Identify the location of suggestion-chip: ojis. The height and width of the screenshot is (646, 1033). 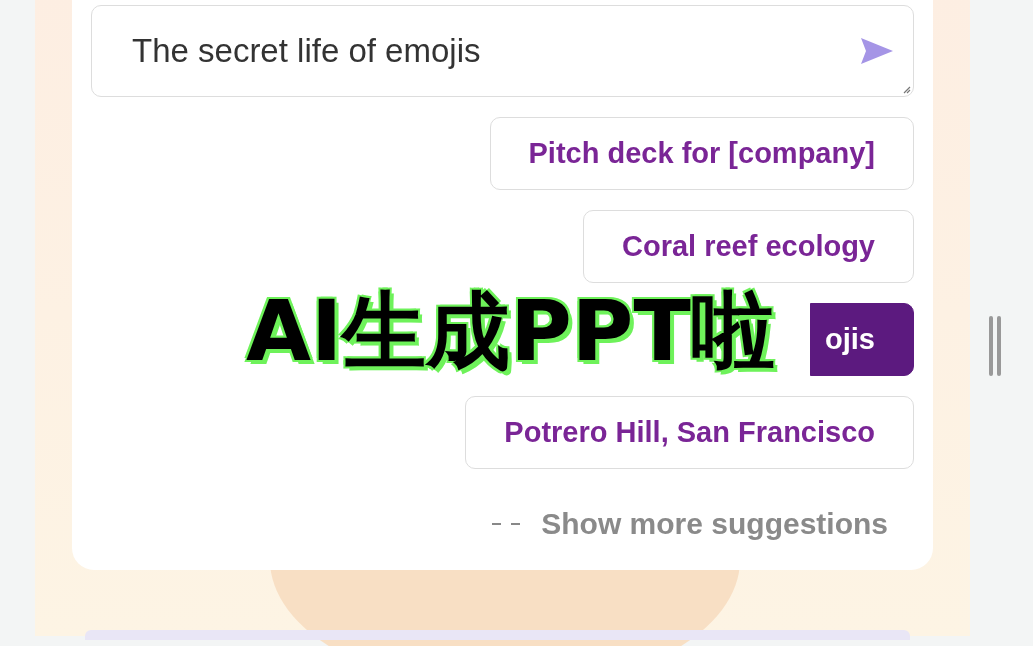
(862, 339).